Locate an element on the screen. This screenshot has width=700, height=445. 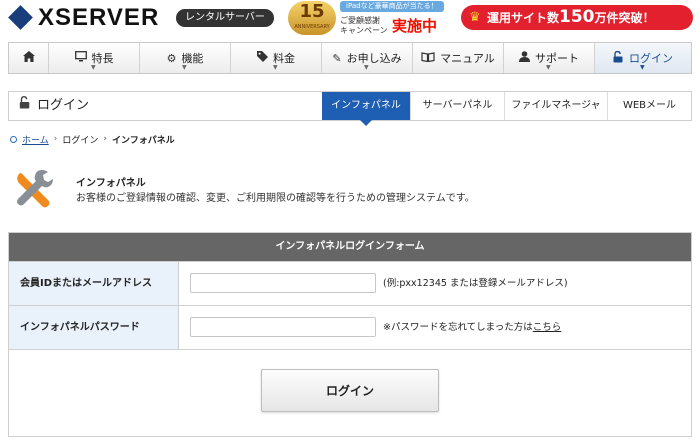
home-icon is located at coordinates (28, 58).